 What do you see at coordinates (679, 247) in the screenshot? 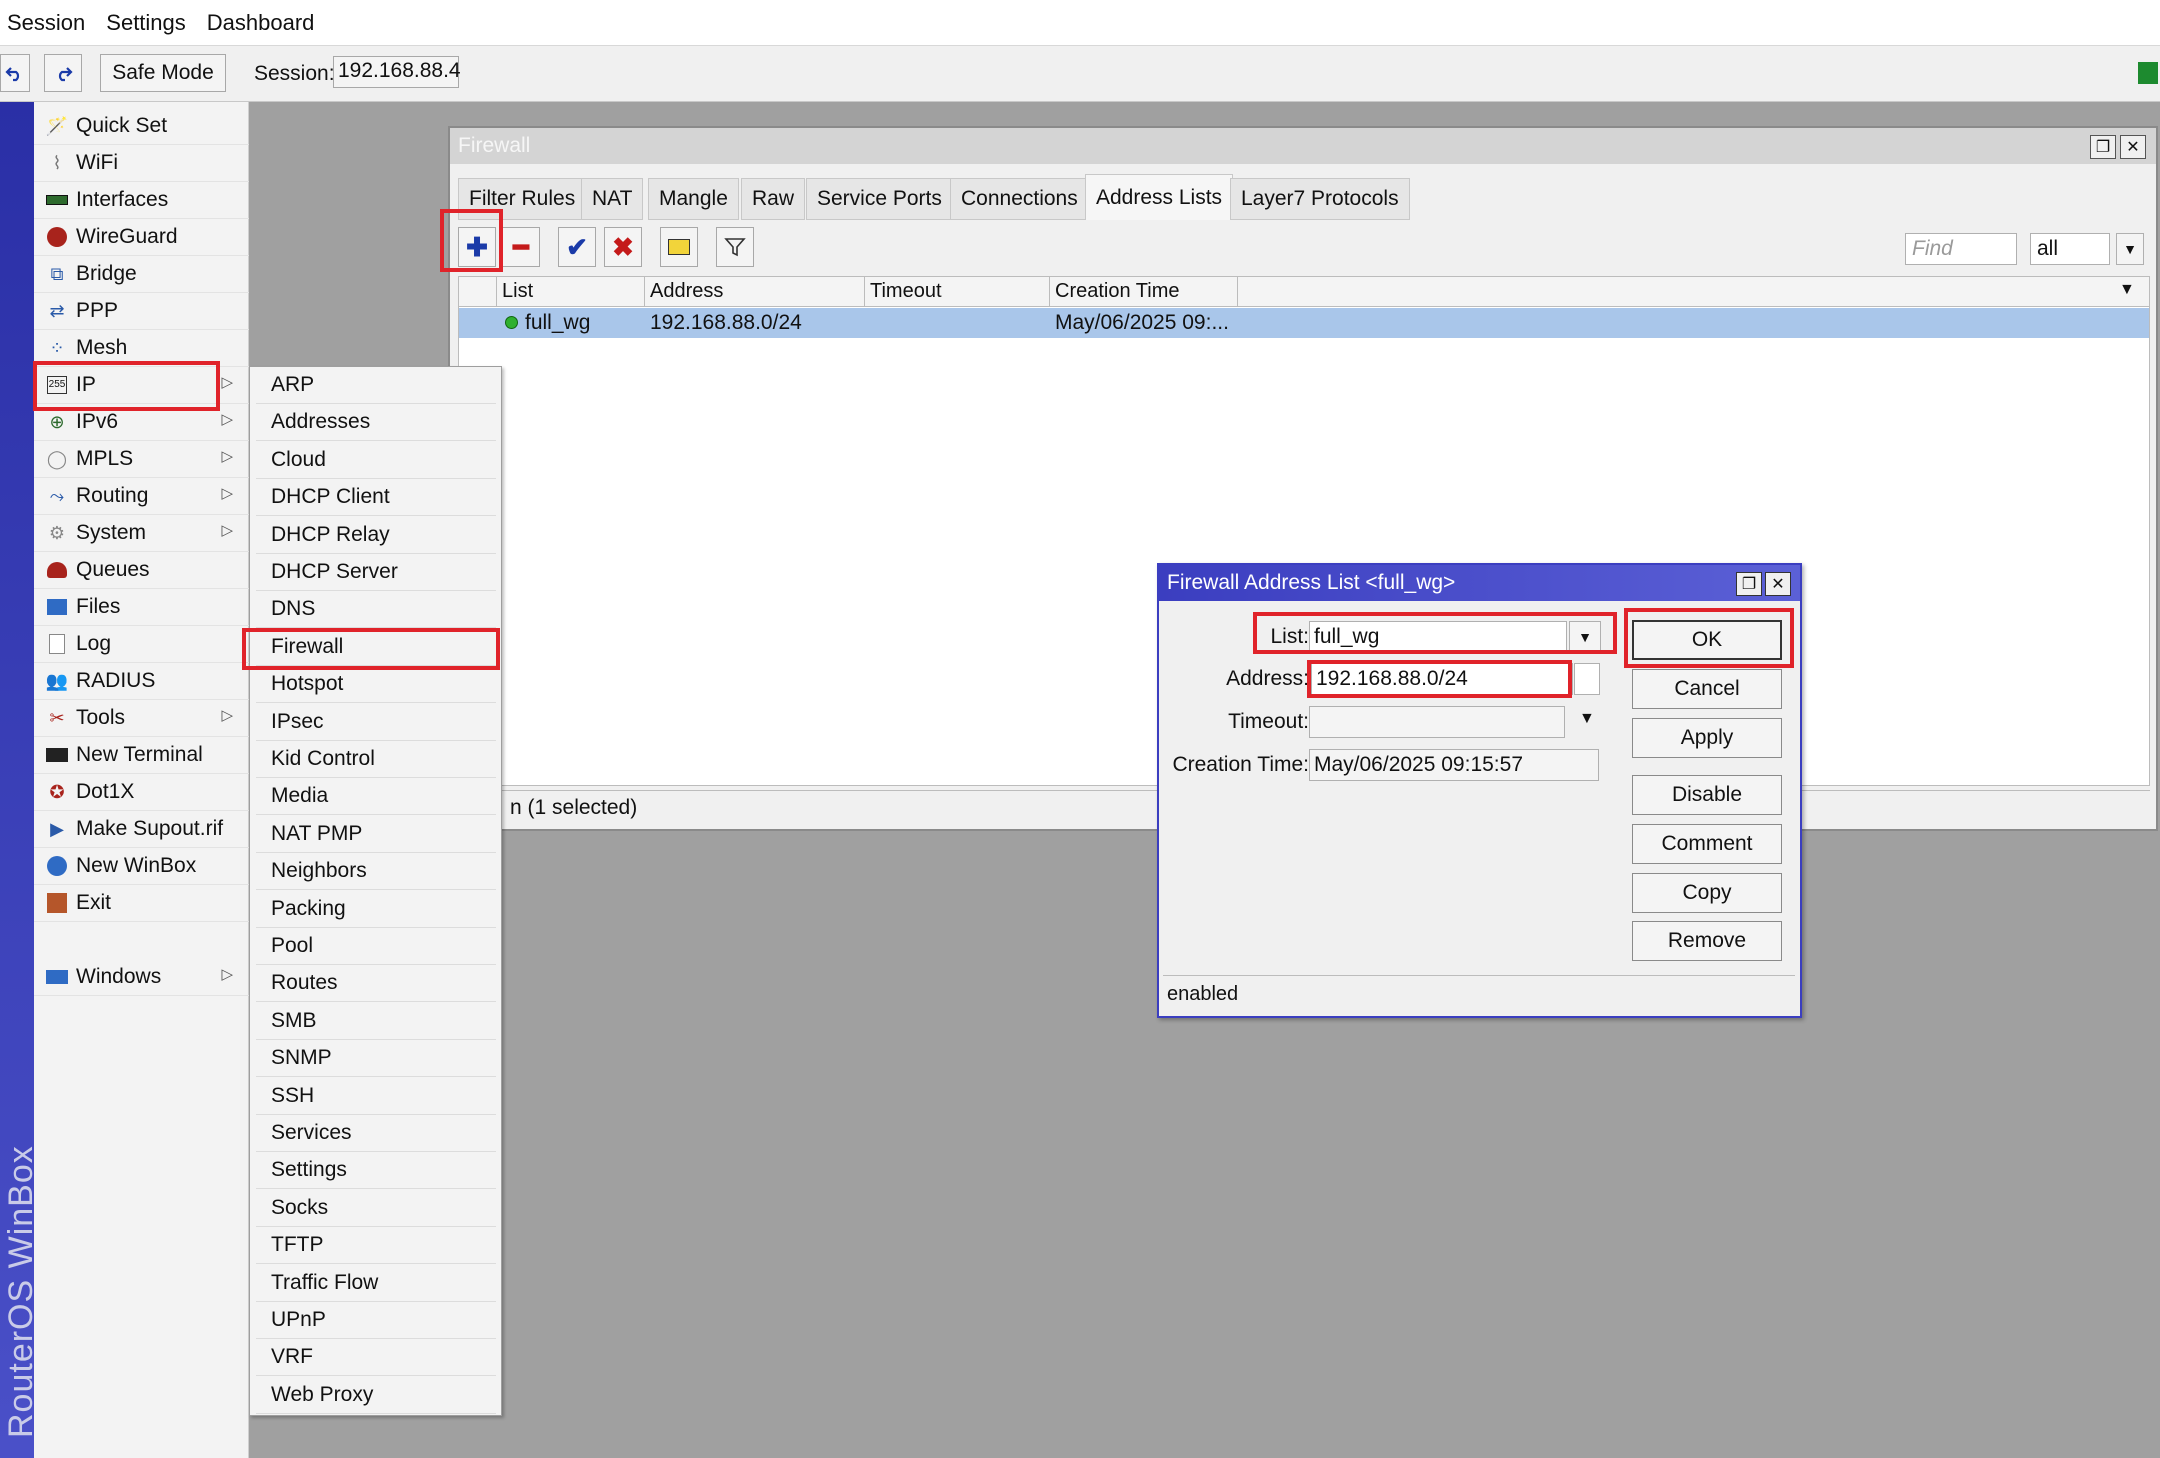
I see `comment-icon` at bounding box center [679, 247].